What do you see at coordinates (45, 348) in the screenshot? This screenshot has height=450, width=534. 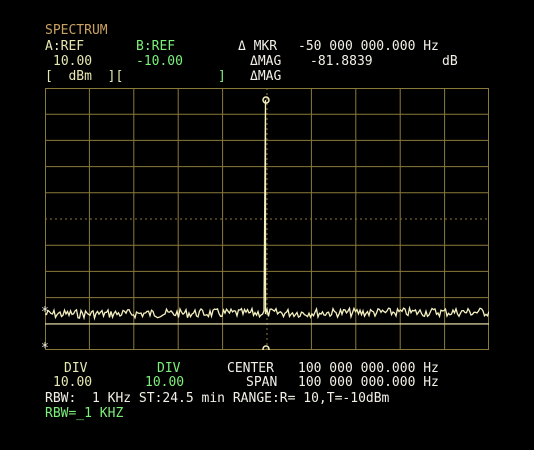 I see `bottom-left-marker-icon: *` at bounding box center [45, 348].